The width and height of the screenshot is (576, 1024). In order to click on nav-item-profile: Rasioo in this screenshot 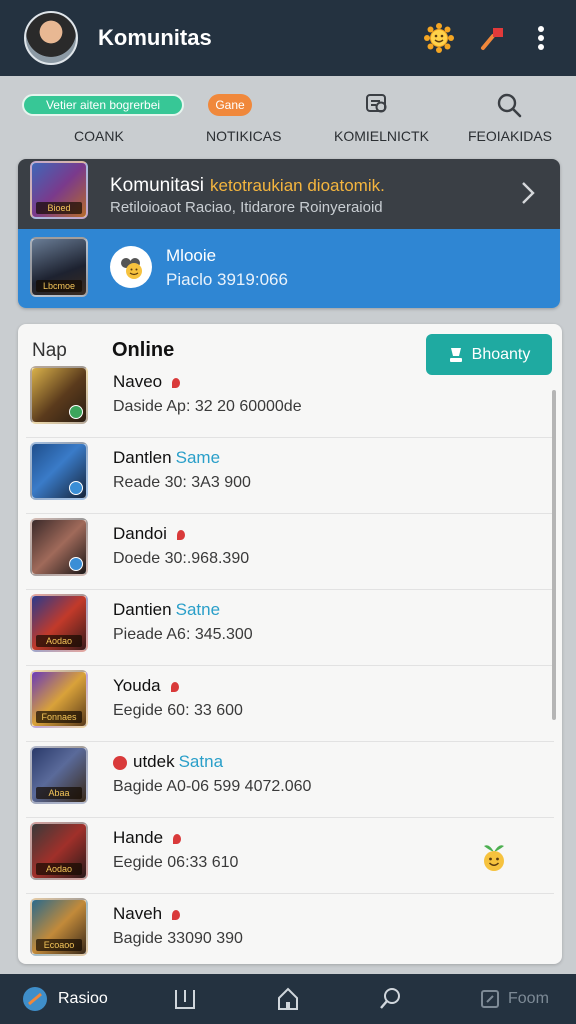, I will do `click(65, 999)`.